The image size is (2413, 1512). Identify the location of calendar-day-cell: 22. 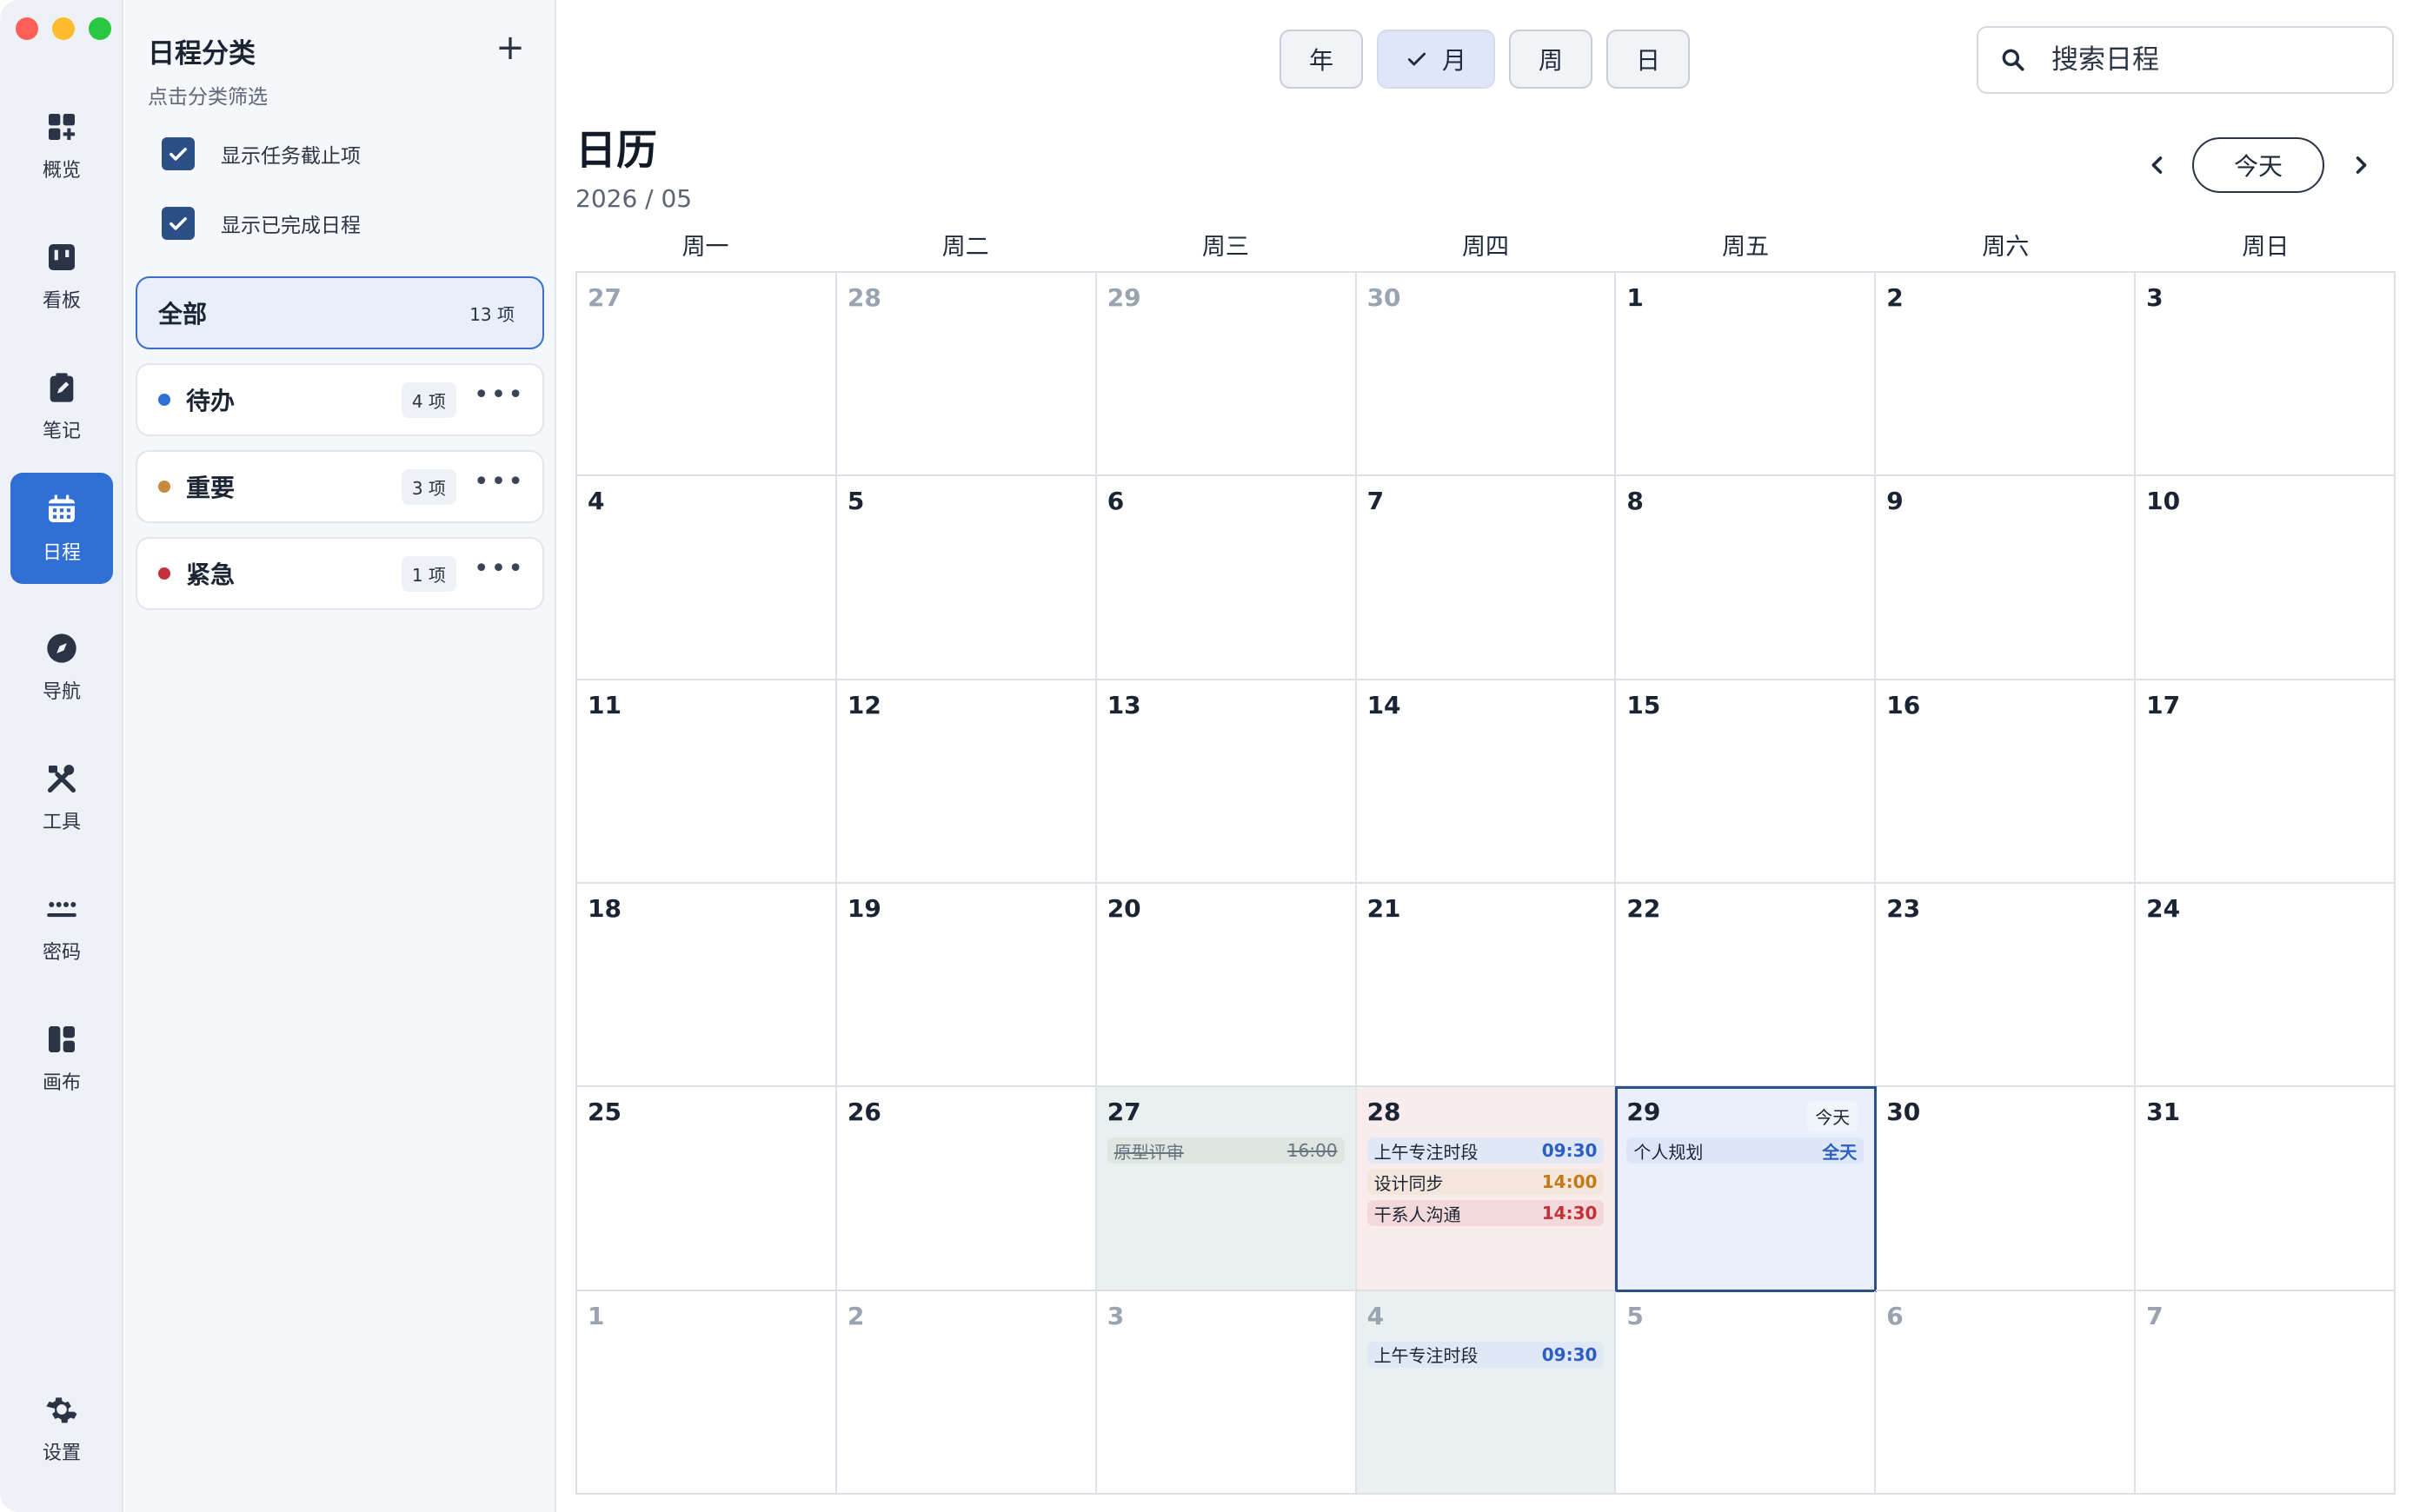
(1746, 985).